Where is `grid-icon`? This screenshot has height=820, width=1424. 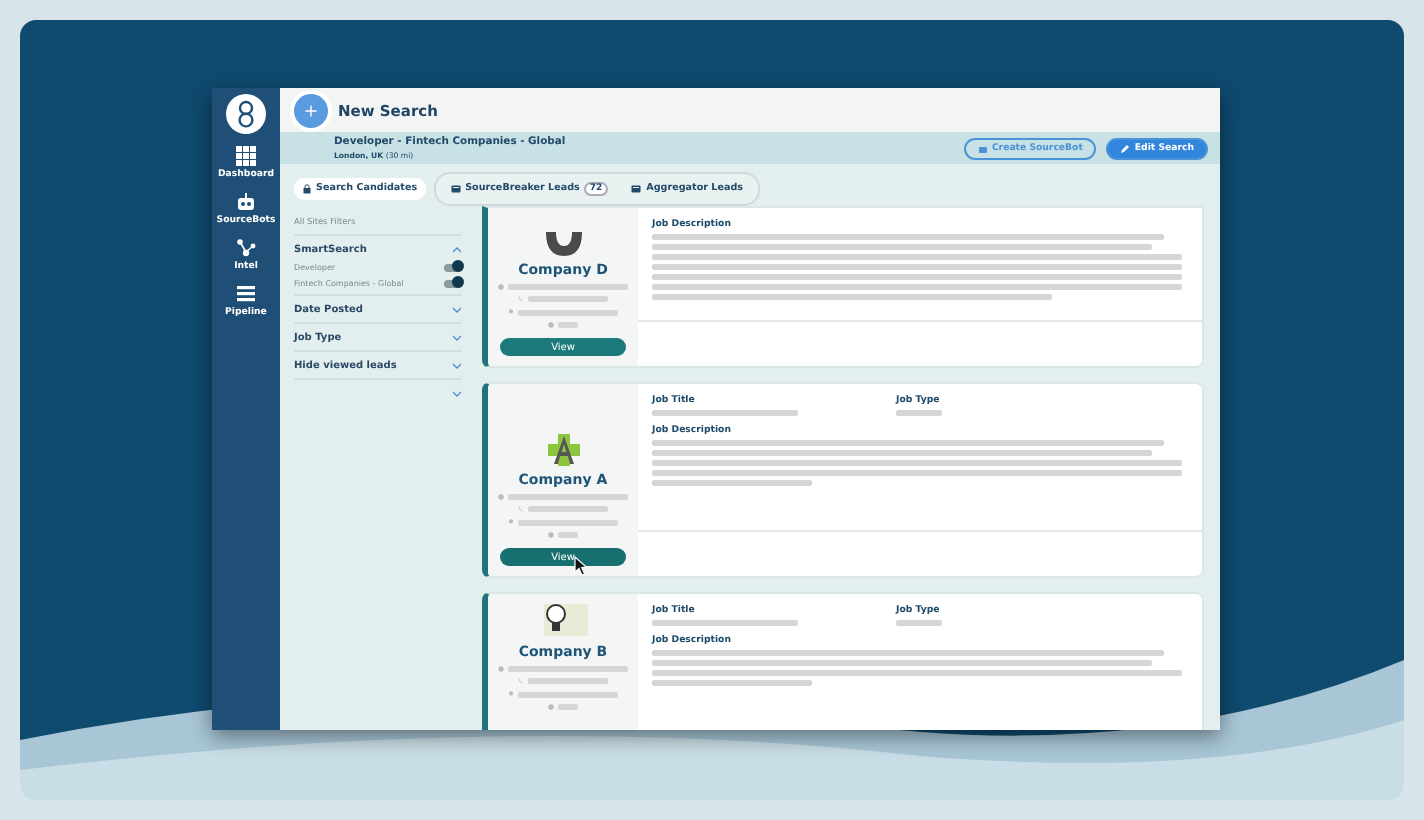 grid-icon is located at coordinates (245, 156).